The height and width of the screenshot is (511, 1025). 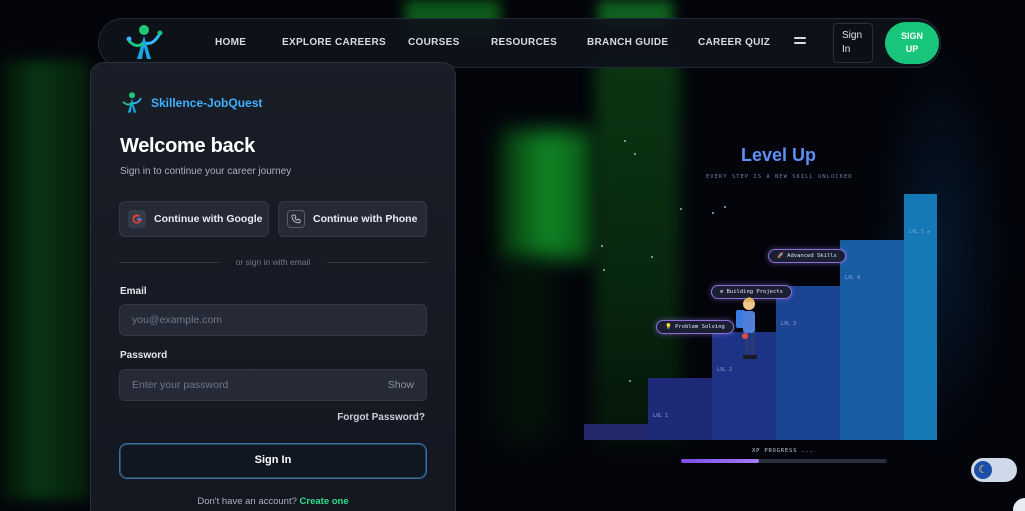 I want to click on page-subtitle: Sign in to continue your career journey, so click(x=206, y=171).